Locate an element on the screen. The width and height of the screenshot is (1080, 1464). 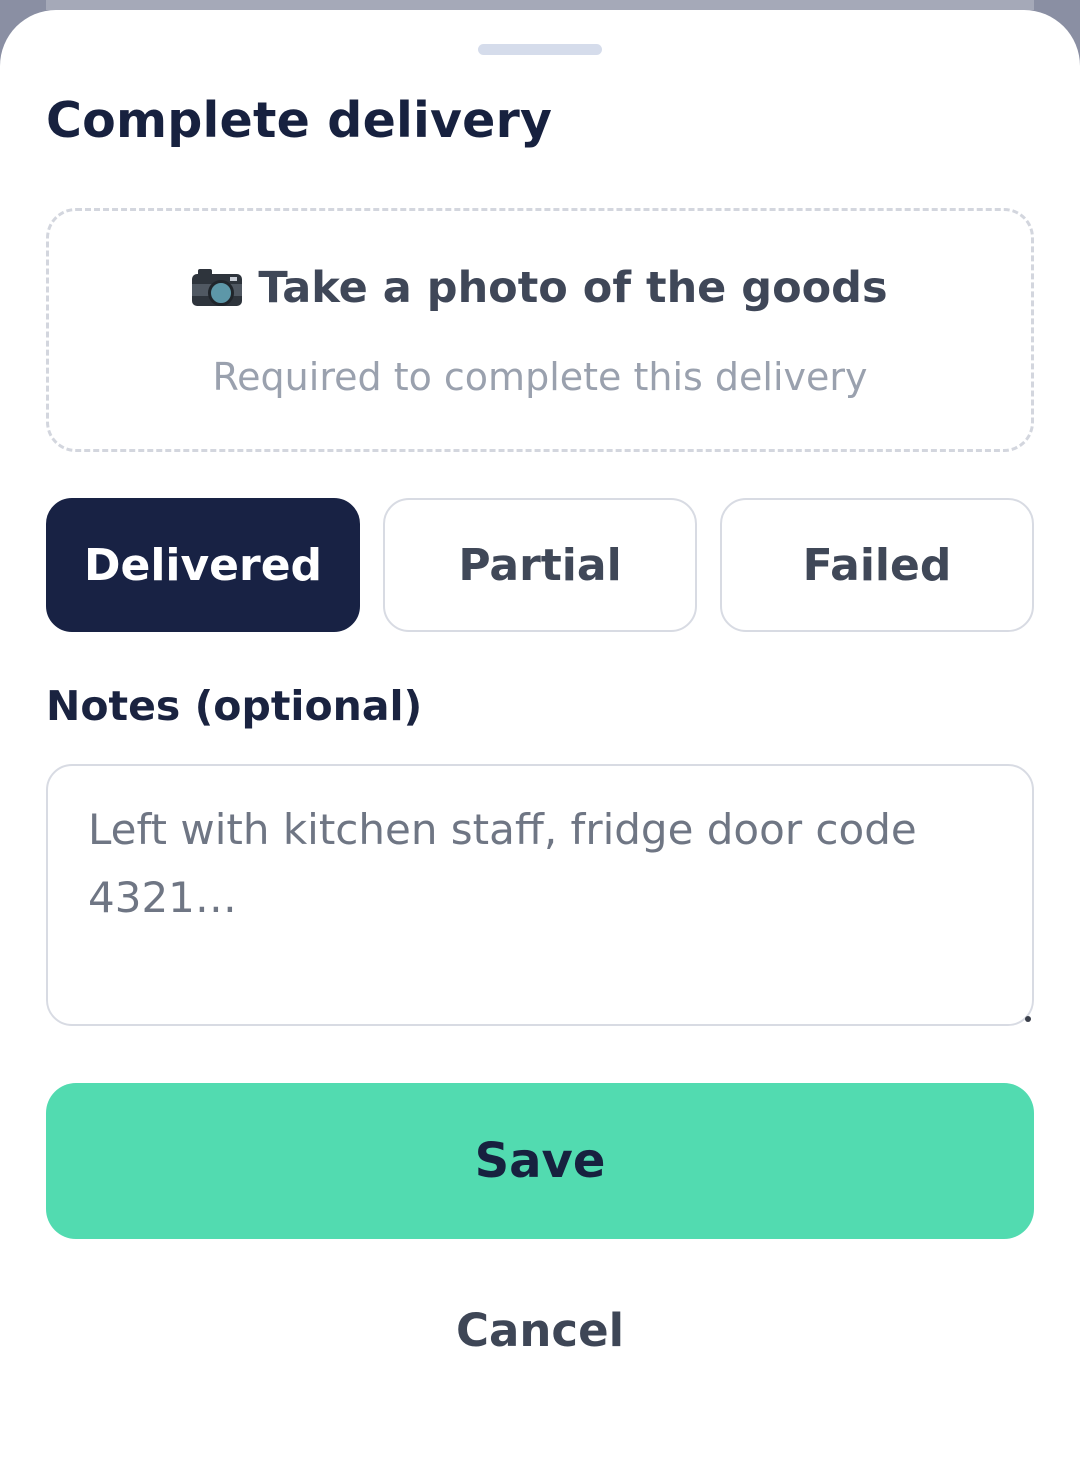
photo-prompt: Take a photo of the goods is located at coordinates (540, 288).